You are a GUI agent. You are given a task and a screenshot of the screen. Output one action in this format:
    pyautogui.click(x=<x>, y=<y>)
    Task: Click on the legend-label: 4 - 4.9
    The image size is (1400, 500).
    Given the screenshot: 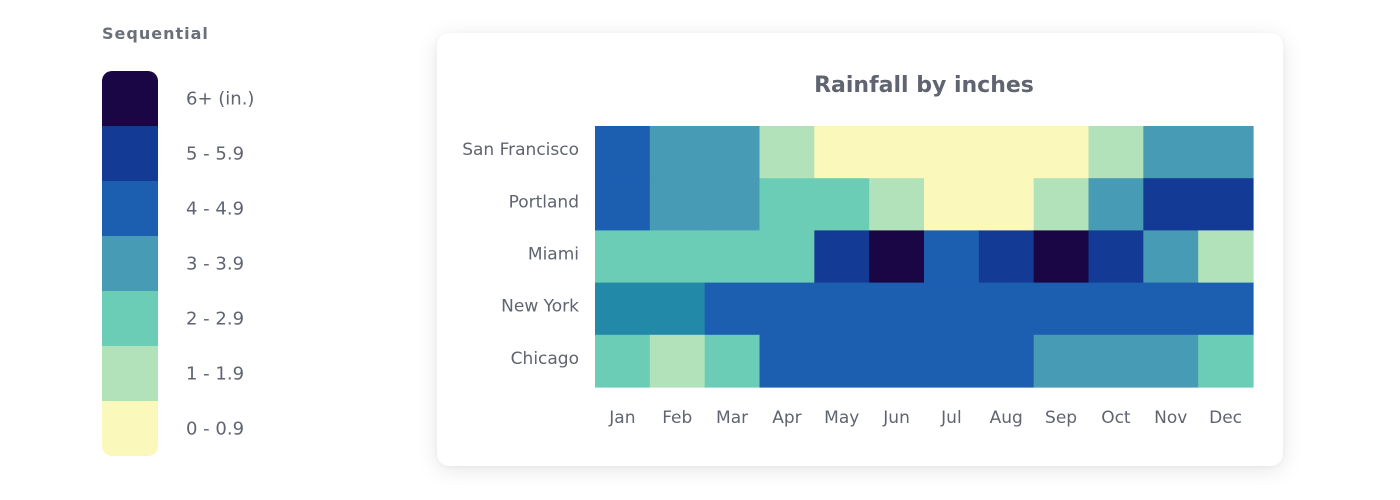 What is the action you would take?
    pyautogui.click(x=215, y=208)
    